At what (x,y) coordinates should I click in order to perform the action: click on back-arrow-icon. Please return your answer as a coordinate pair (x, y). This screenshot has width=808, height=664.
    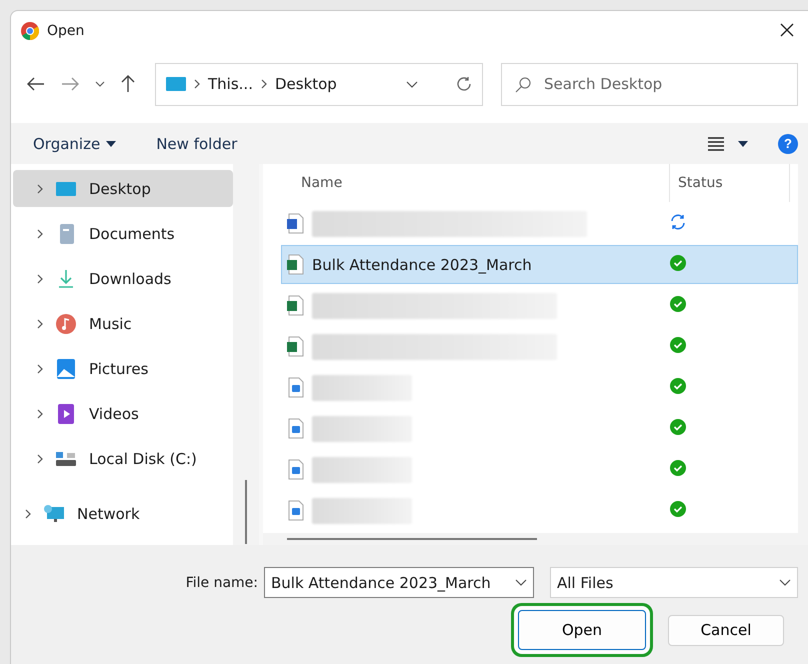
    Looking at the image, I should click on (36, 84).